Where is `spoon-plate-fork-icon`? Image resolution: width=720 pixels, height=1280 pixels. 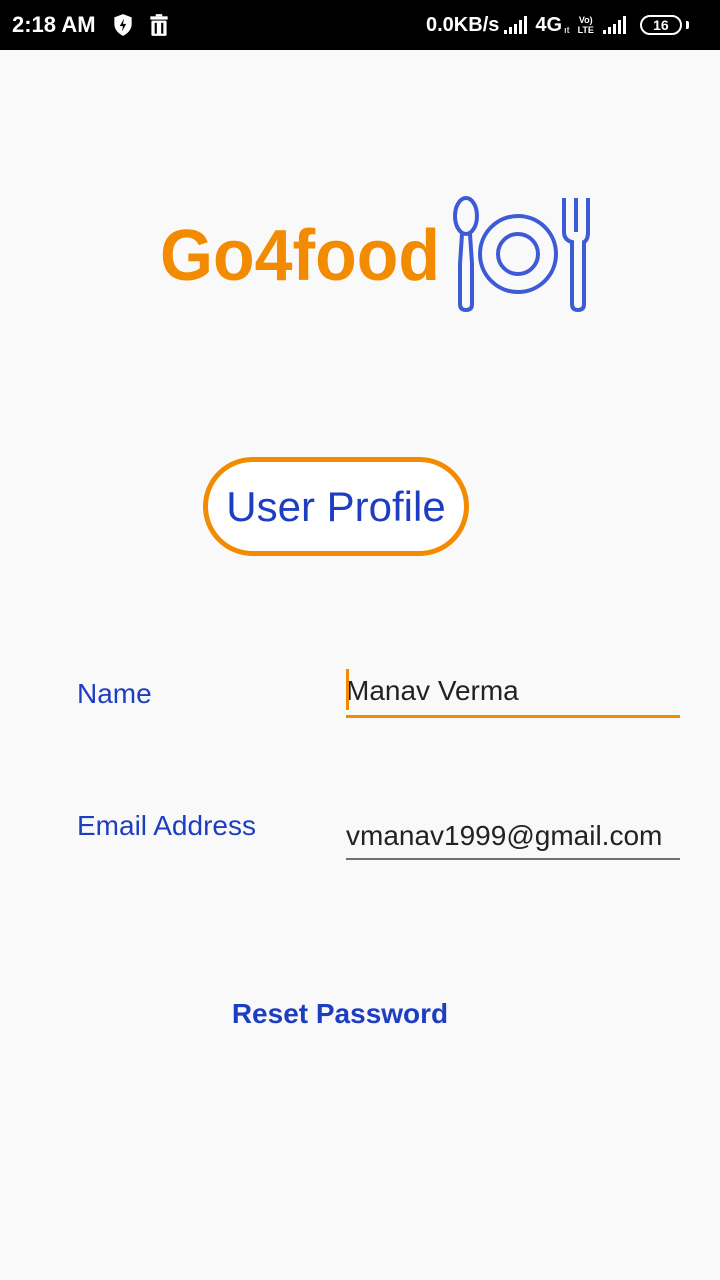 spoon-plate-fork-icon is located at coordinates (521, 254).